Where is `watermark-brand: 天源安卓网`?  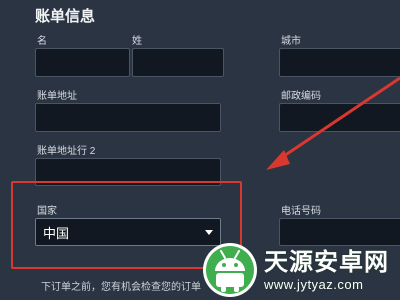 watermark-brand: 天源安卓网 is located at coordinates (326, 262).